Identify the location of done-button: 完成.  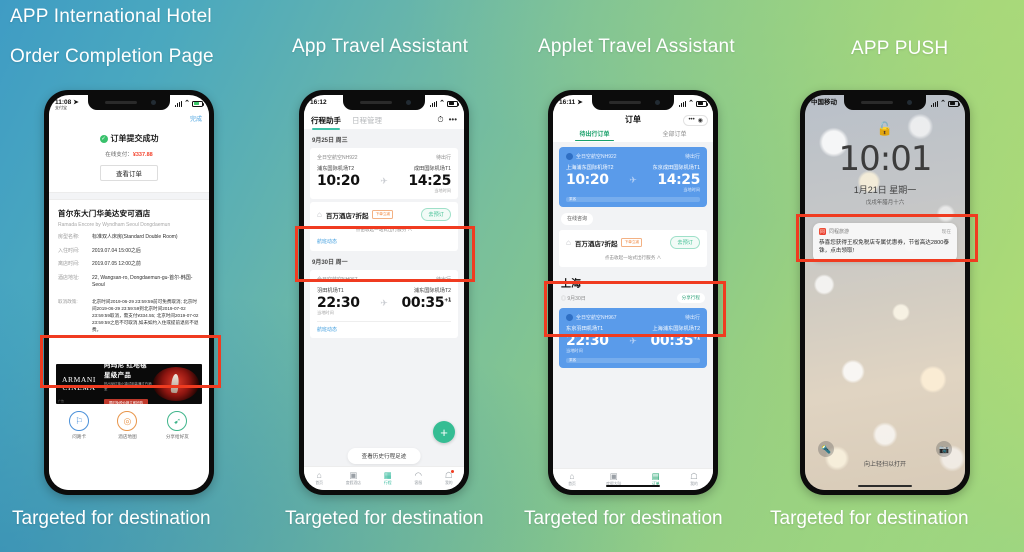
(196, 118).